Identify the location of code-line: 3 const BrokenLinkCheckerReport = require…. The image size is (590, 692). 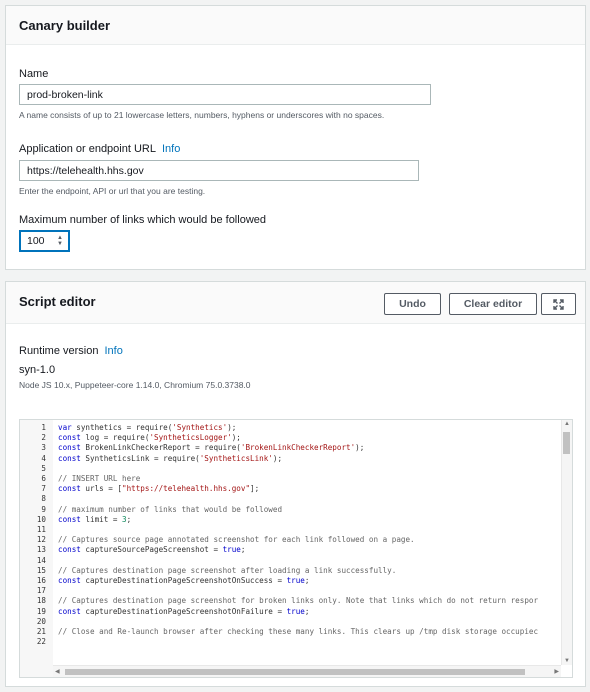
(280, 448).